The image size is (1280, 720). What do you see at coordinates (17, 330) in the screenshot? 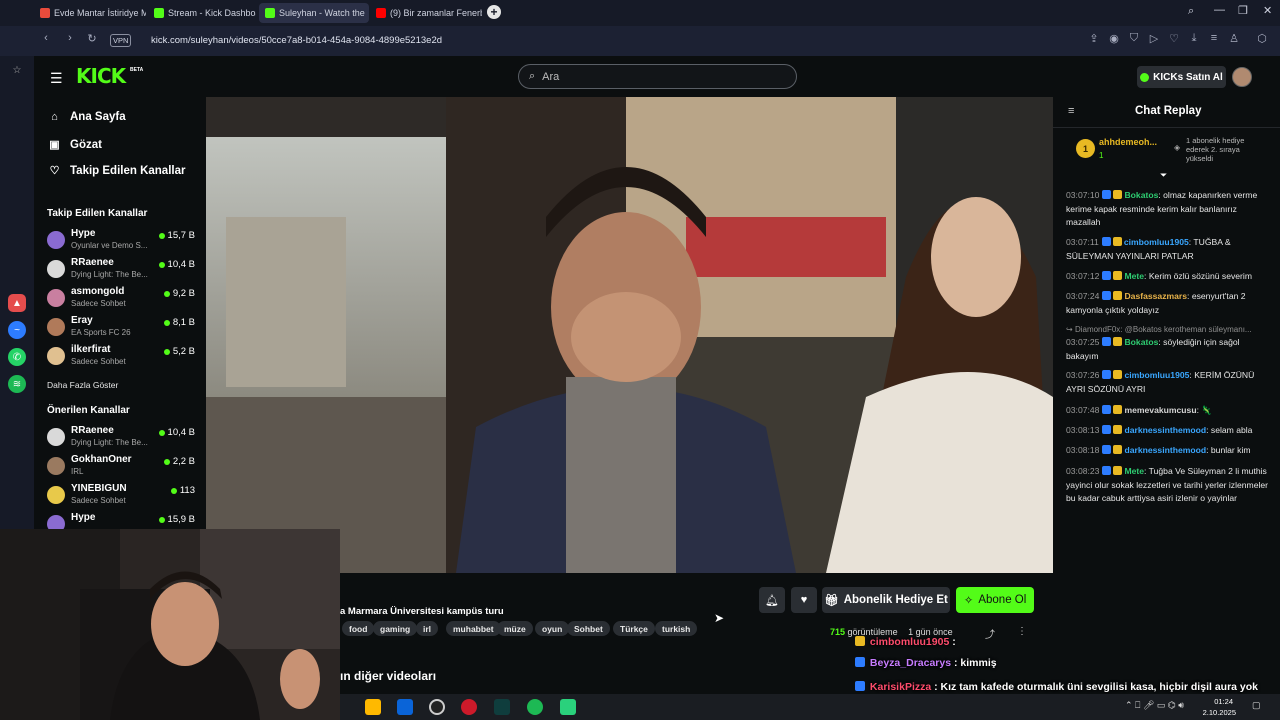
I see `messenger-icon: ~` at bounding box center [17, 330].